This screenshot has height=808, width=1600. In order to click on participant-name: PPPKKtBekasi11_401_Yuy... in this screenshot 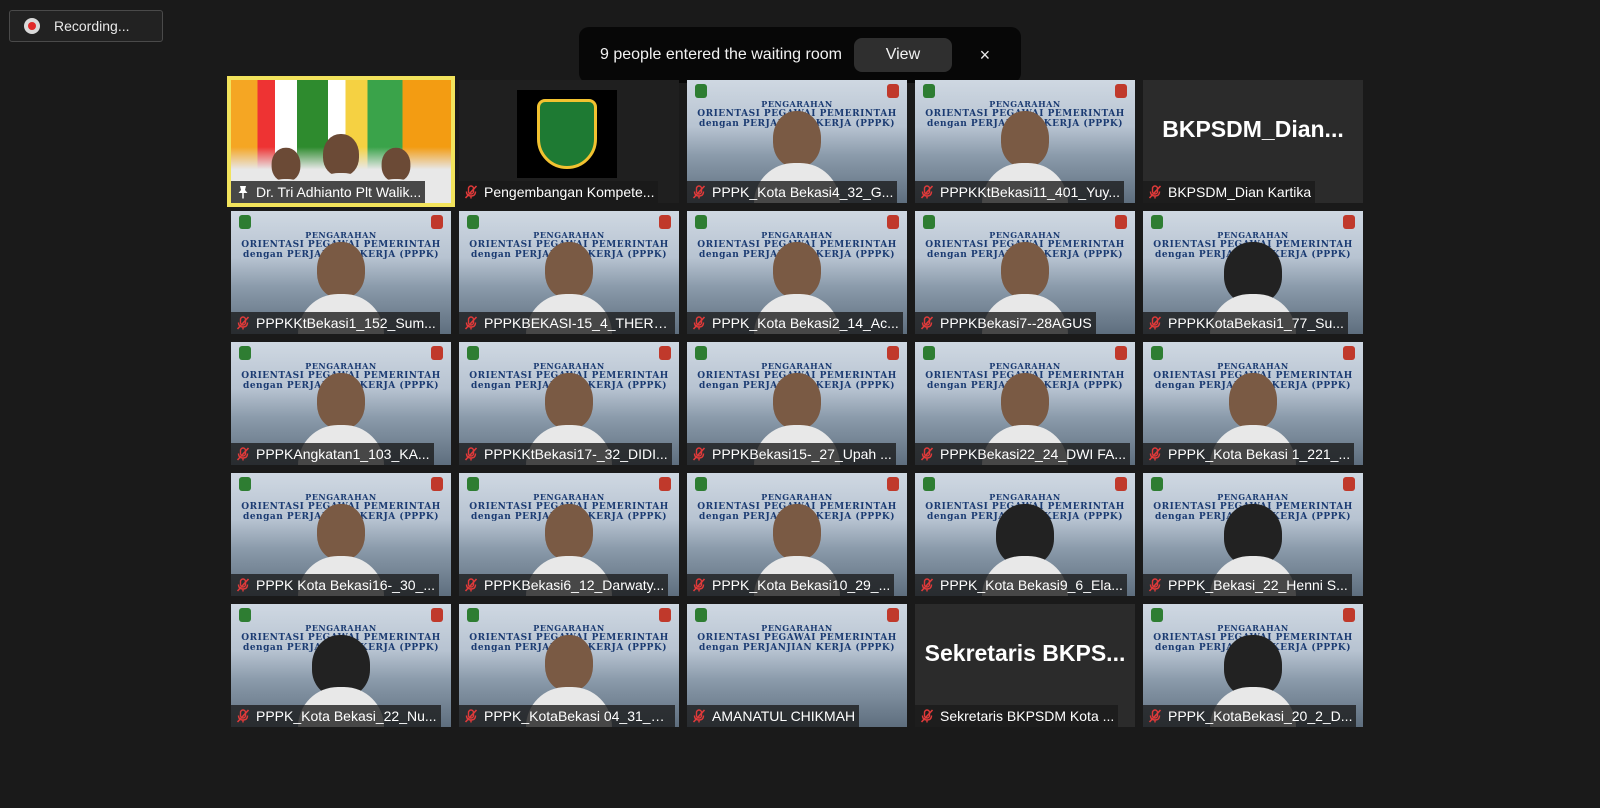, I will do `click(1030, 192)`.